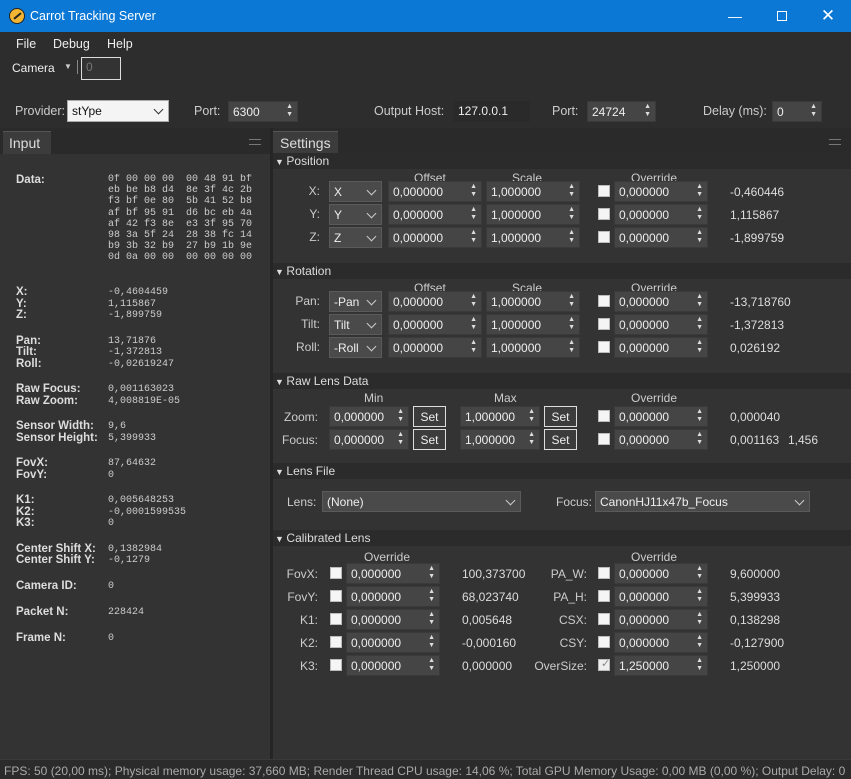 The width and height of the screenshot is (851, 779). Describe the element at coordinates (562, 161) in the screenshot. I see `position-section-header: ▼ Position` at that location.